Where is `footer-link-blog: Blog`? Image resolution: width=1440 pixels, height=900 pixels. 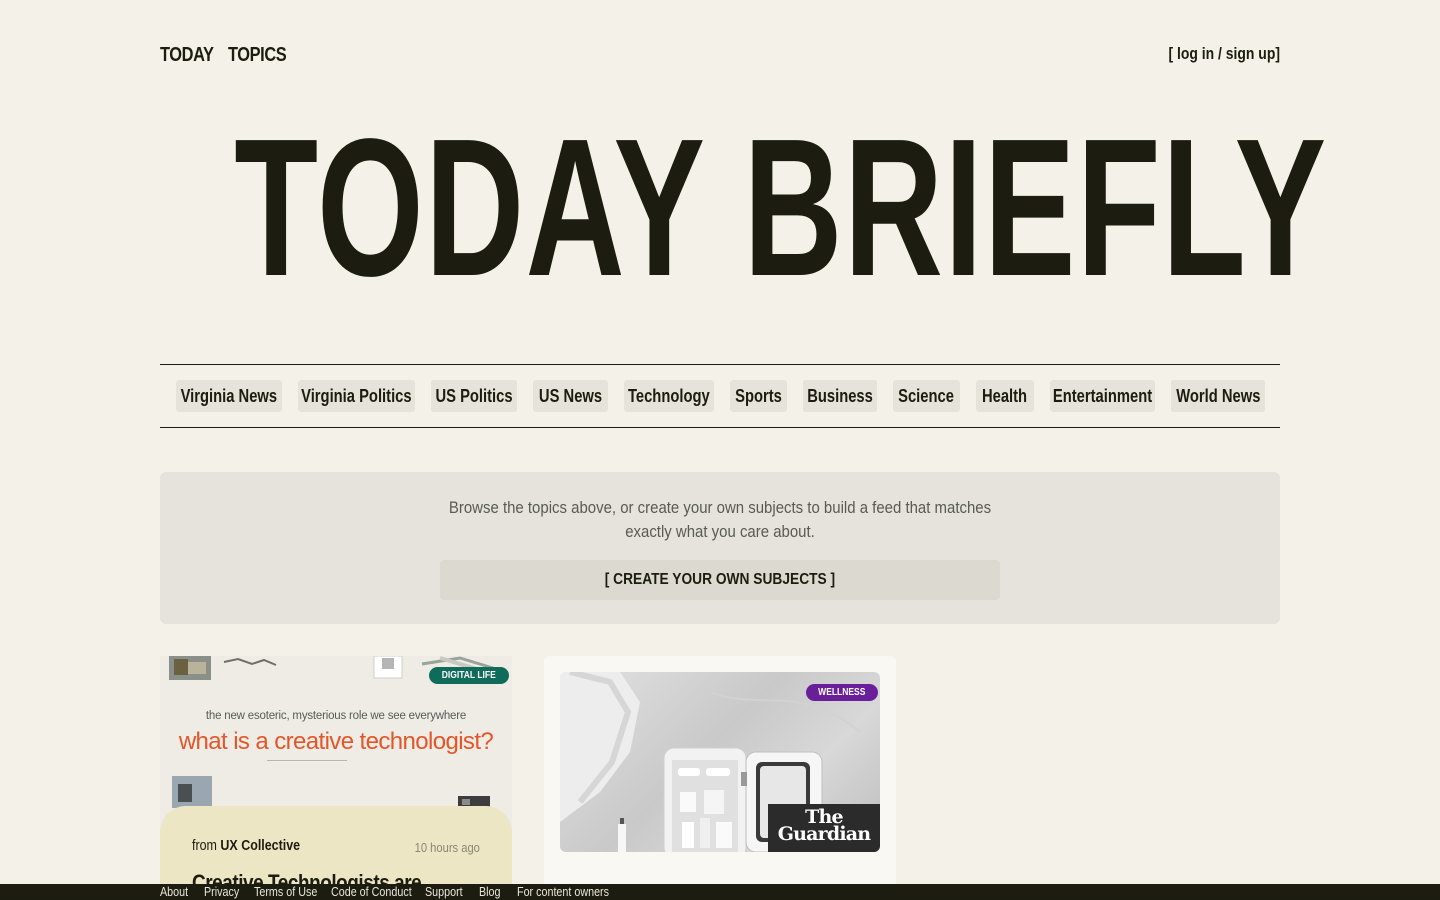
footer-link-blog: Blog is located at coordinates (495, 892).